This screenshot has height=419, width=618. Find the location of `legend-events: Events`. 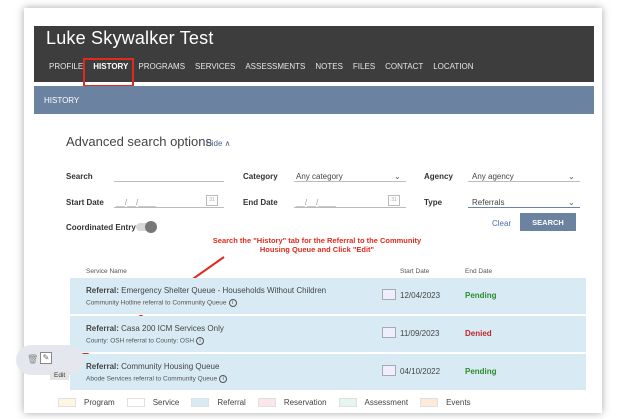

legend-events: Events is located at coordinates (445, 402).